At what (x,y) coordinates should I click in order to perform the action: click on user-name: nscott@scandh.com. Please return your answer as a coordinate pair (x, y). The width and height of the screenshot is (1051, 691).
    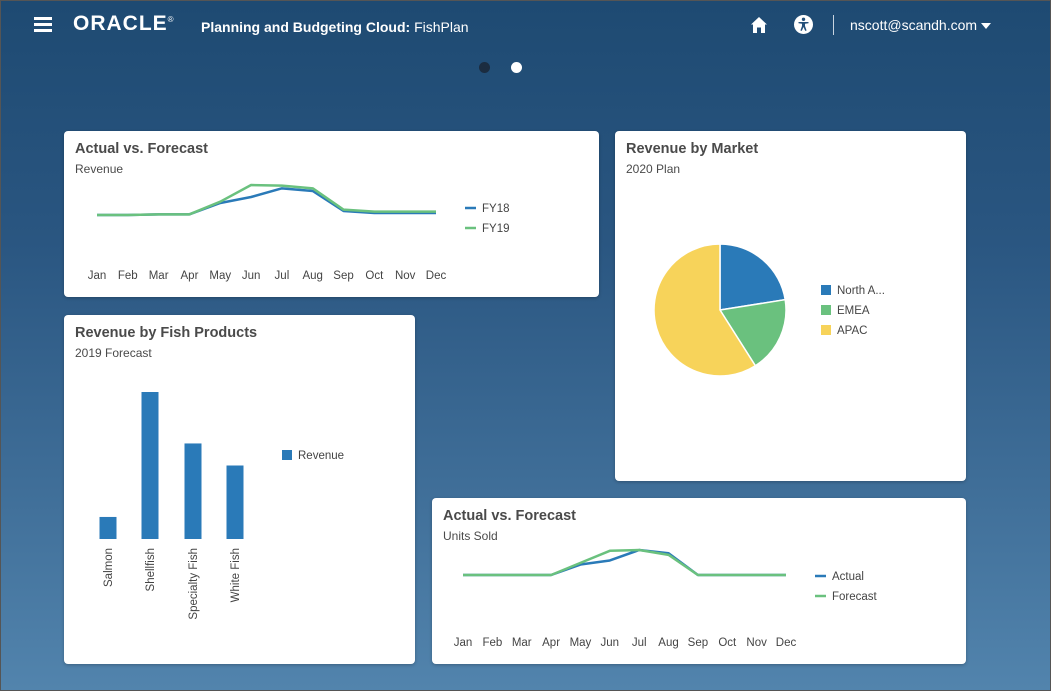
    Looking at the image, I should click on (914, 25).